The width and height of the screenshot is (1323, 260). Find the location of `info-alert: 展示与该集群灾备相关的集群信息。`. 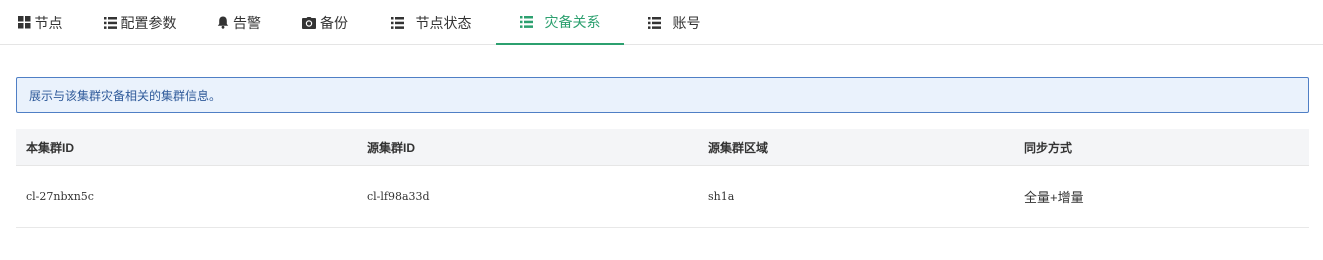

info-alert: 展示与该集群灾备相关的集群信息。 is located at coordinates (662, 95).